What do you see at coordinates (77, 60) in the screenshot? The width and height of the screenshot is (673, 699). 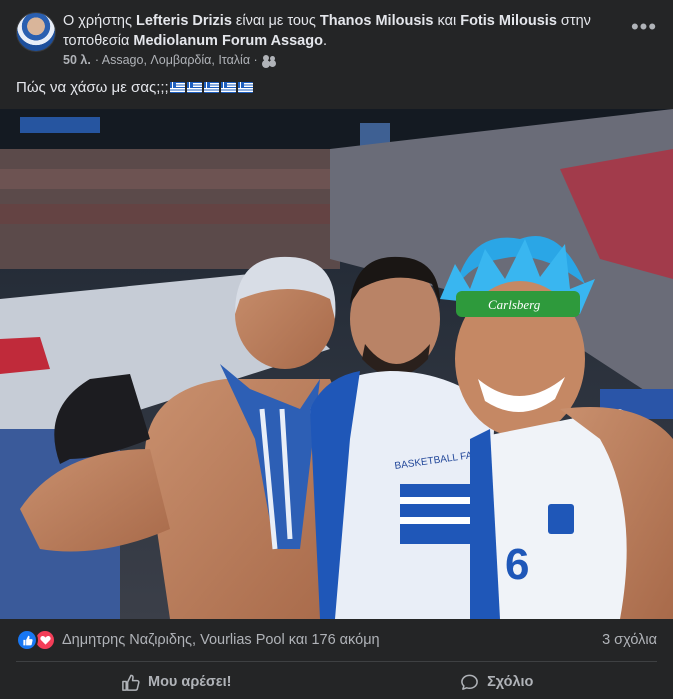 I see `post-timestamp: 50 λ.` at bounding box center [77, 60].